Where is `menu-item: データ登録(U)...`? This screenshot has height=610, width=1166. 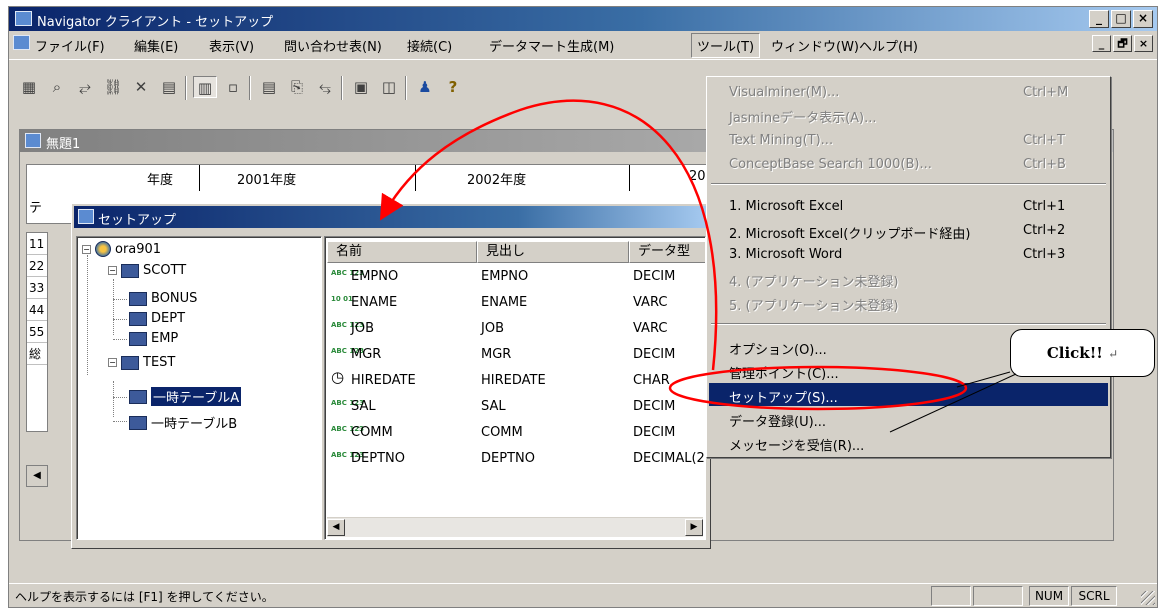 menu-item: データ登録(U)... is located at coordinates (908, 418).